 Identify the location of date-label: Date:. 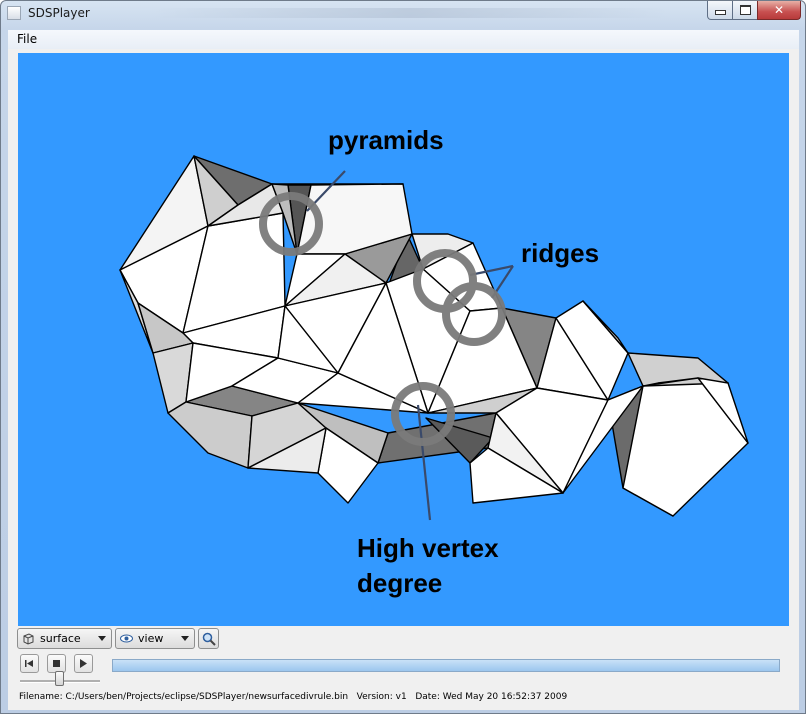
(427, 697).